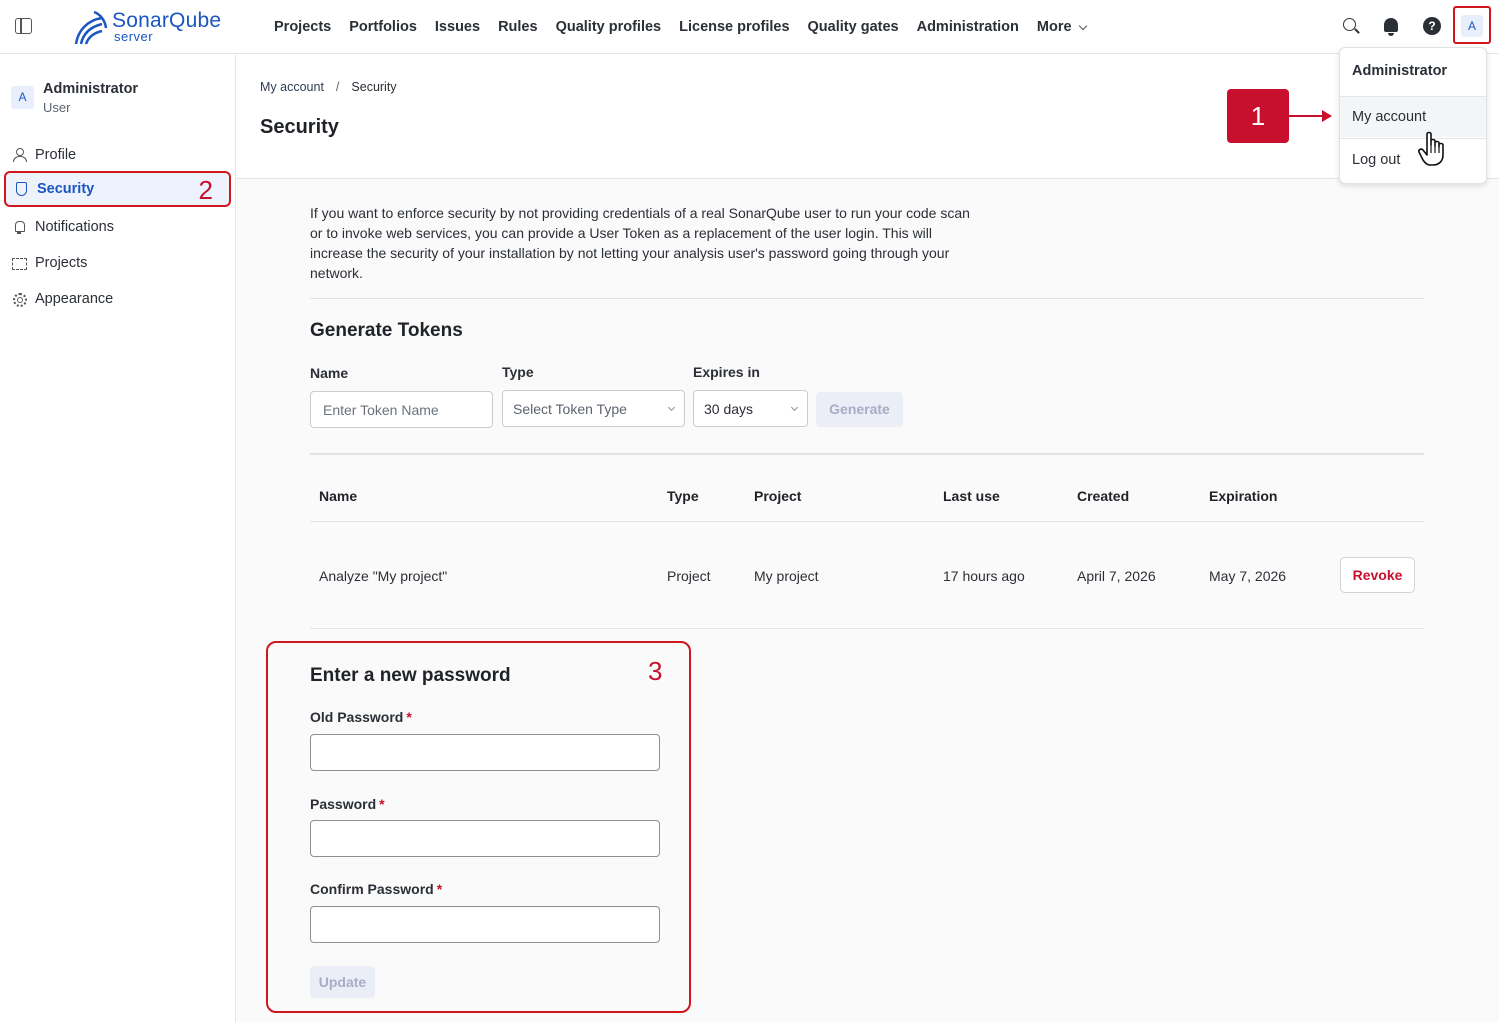 The width and height of the screenshot is (1499, 1022). I want to click on callout-number-3: 3, so click(655, 671).